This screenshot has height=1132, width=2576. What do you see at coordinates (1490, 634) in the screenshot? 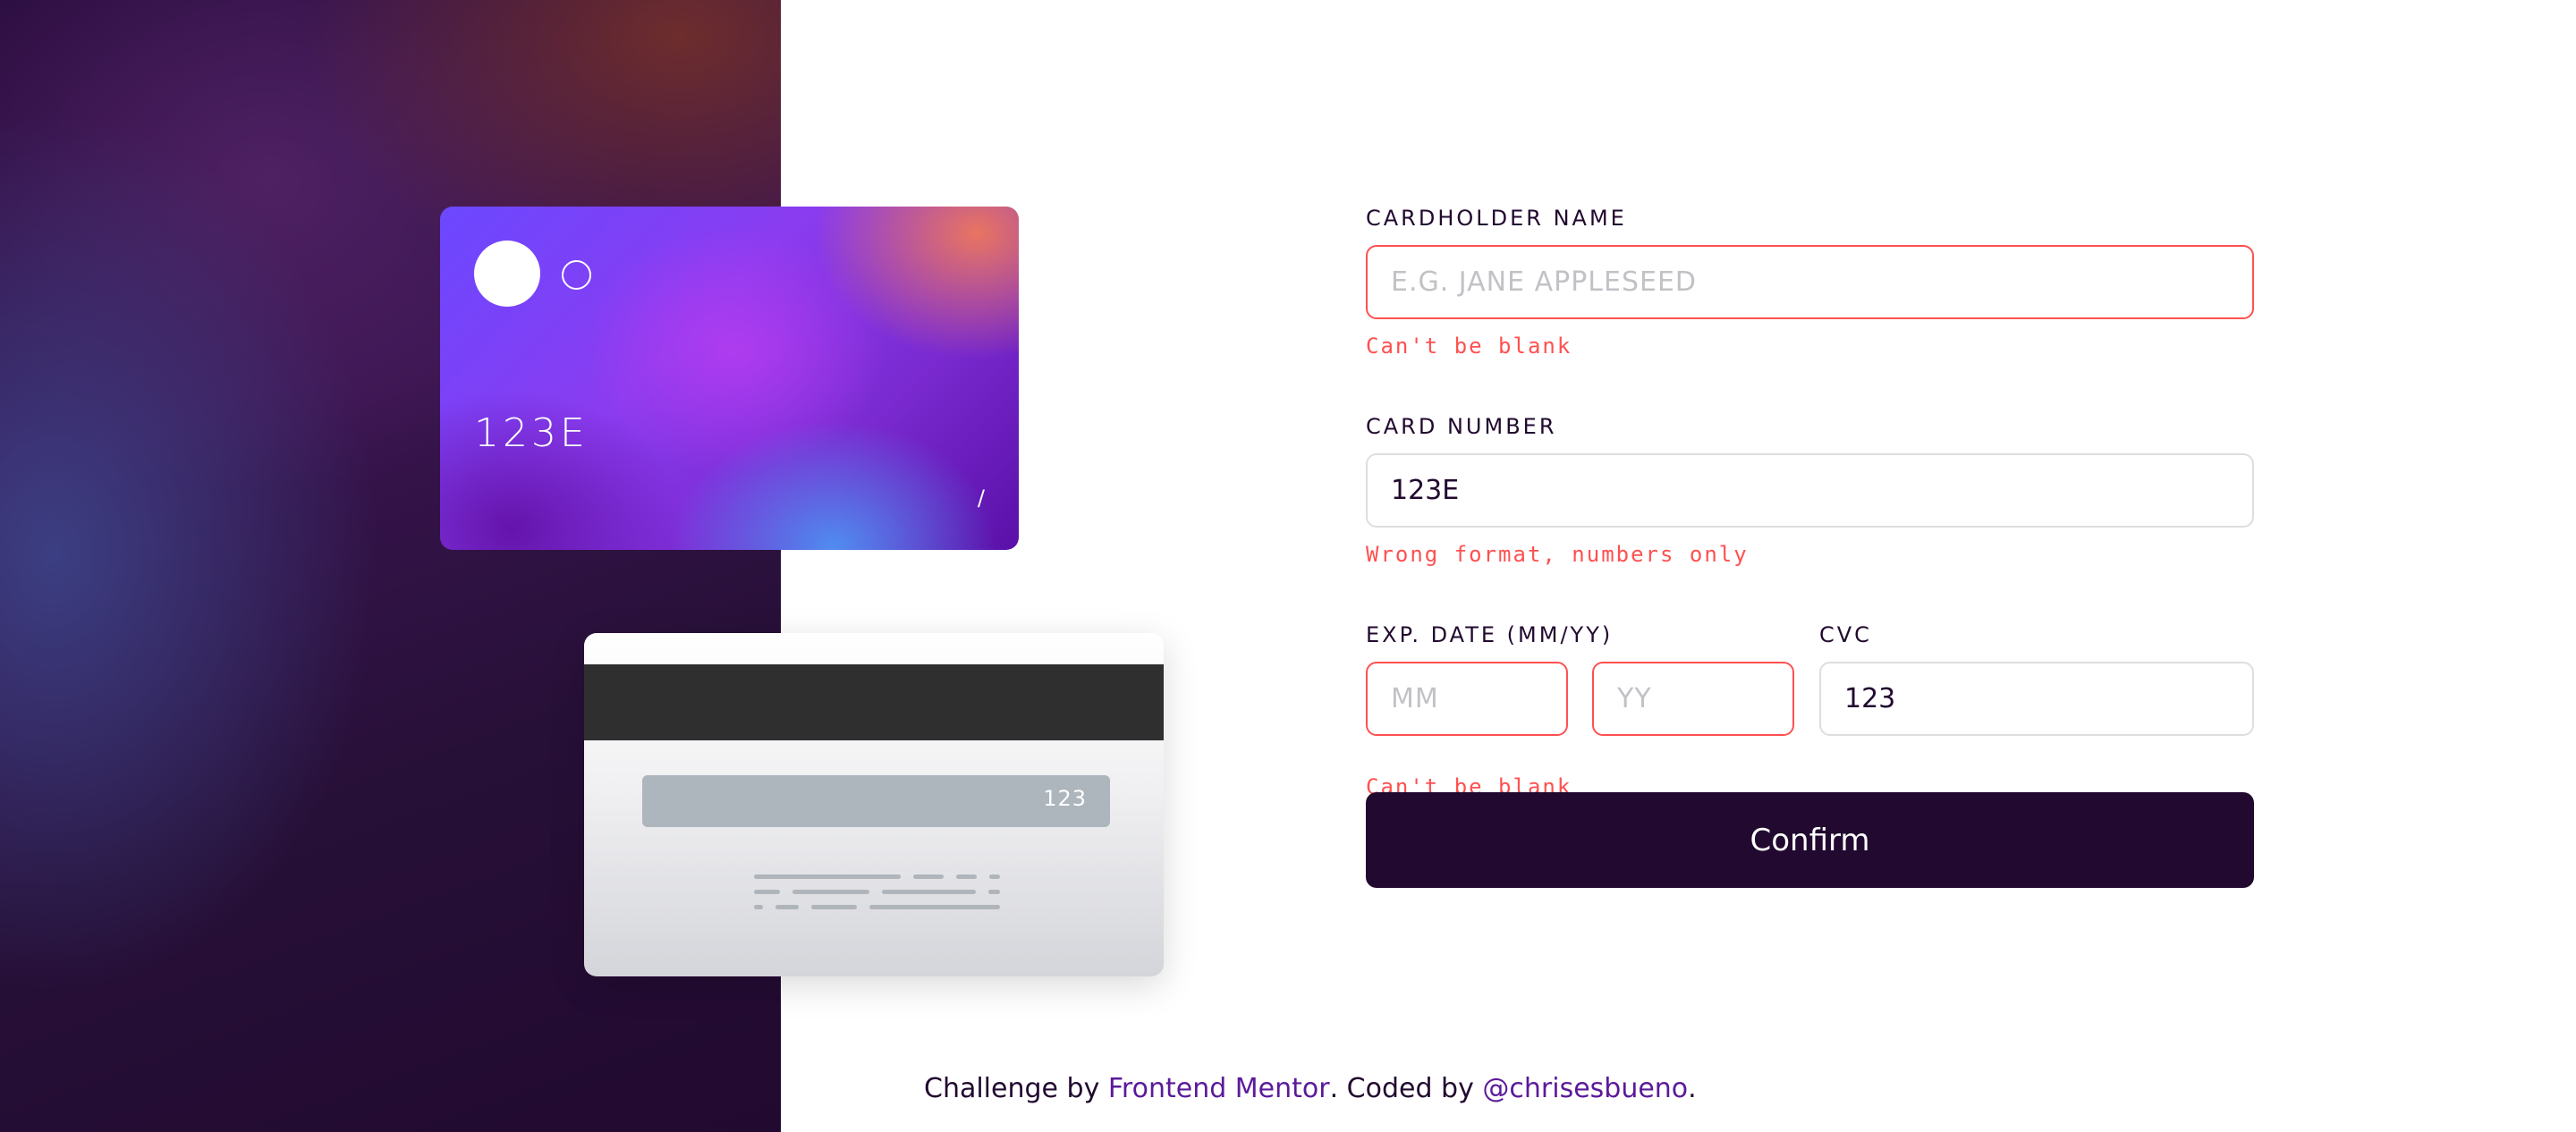
I see `exp-date-label: EXP. DATE (MM/YY)` at bounding box center [1490, 634].